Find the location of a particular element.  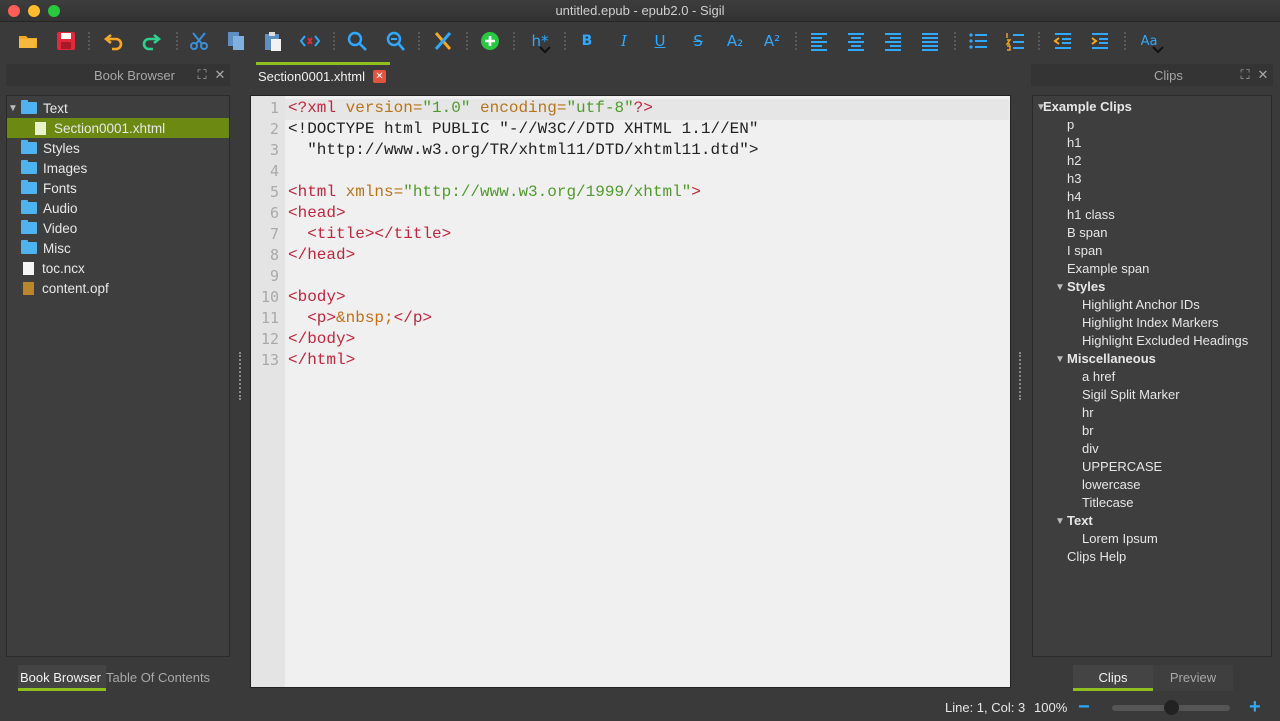

clip-item: h1 class is located at coordinates (1091, 216).